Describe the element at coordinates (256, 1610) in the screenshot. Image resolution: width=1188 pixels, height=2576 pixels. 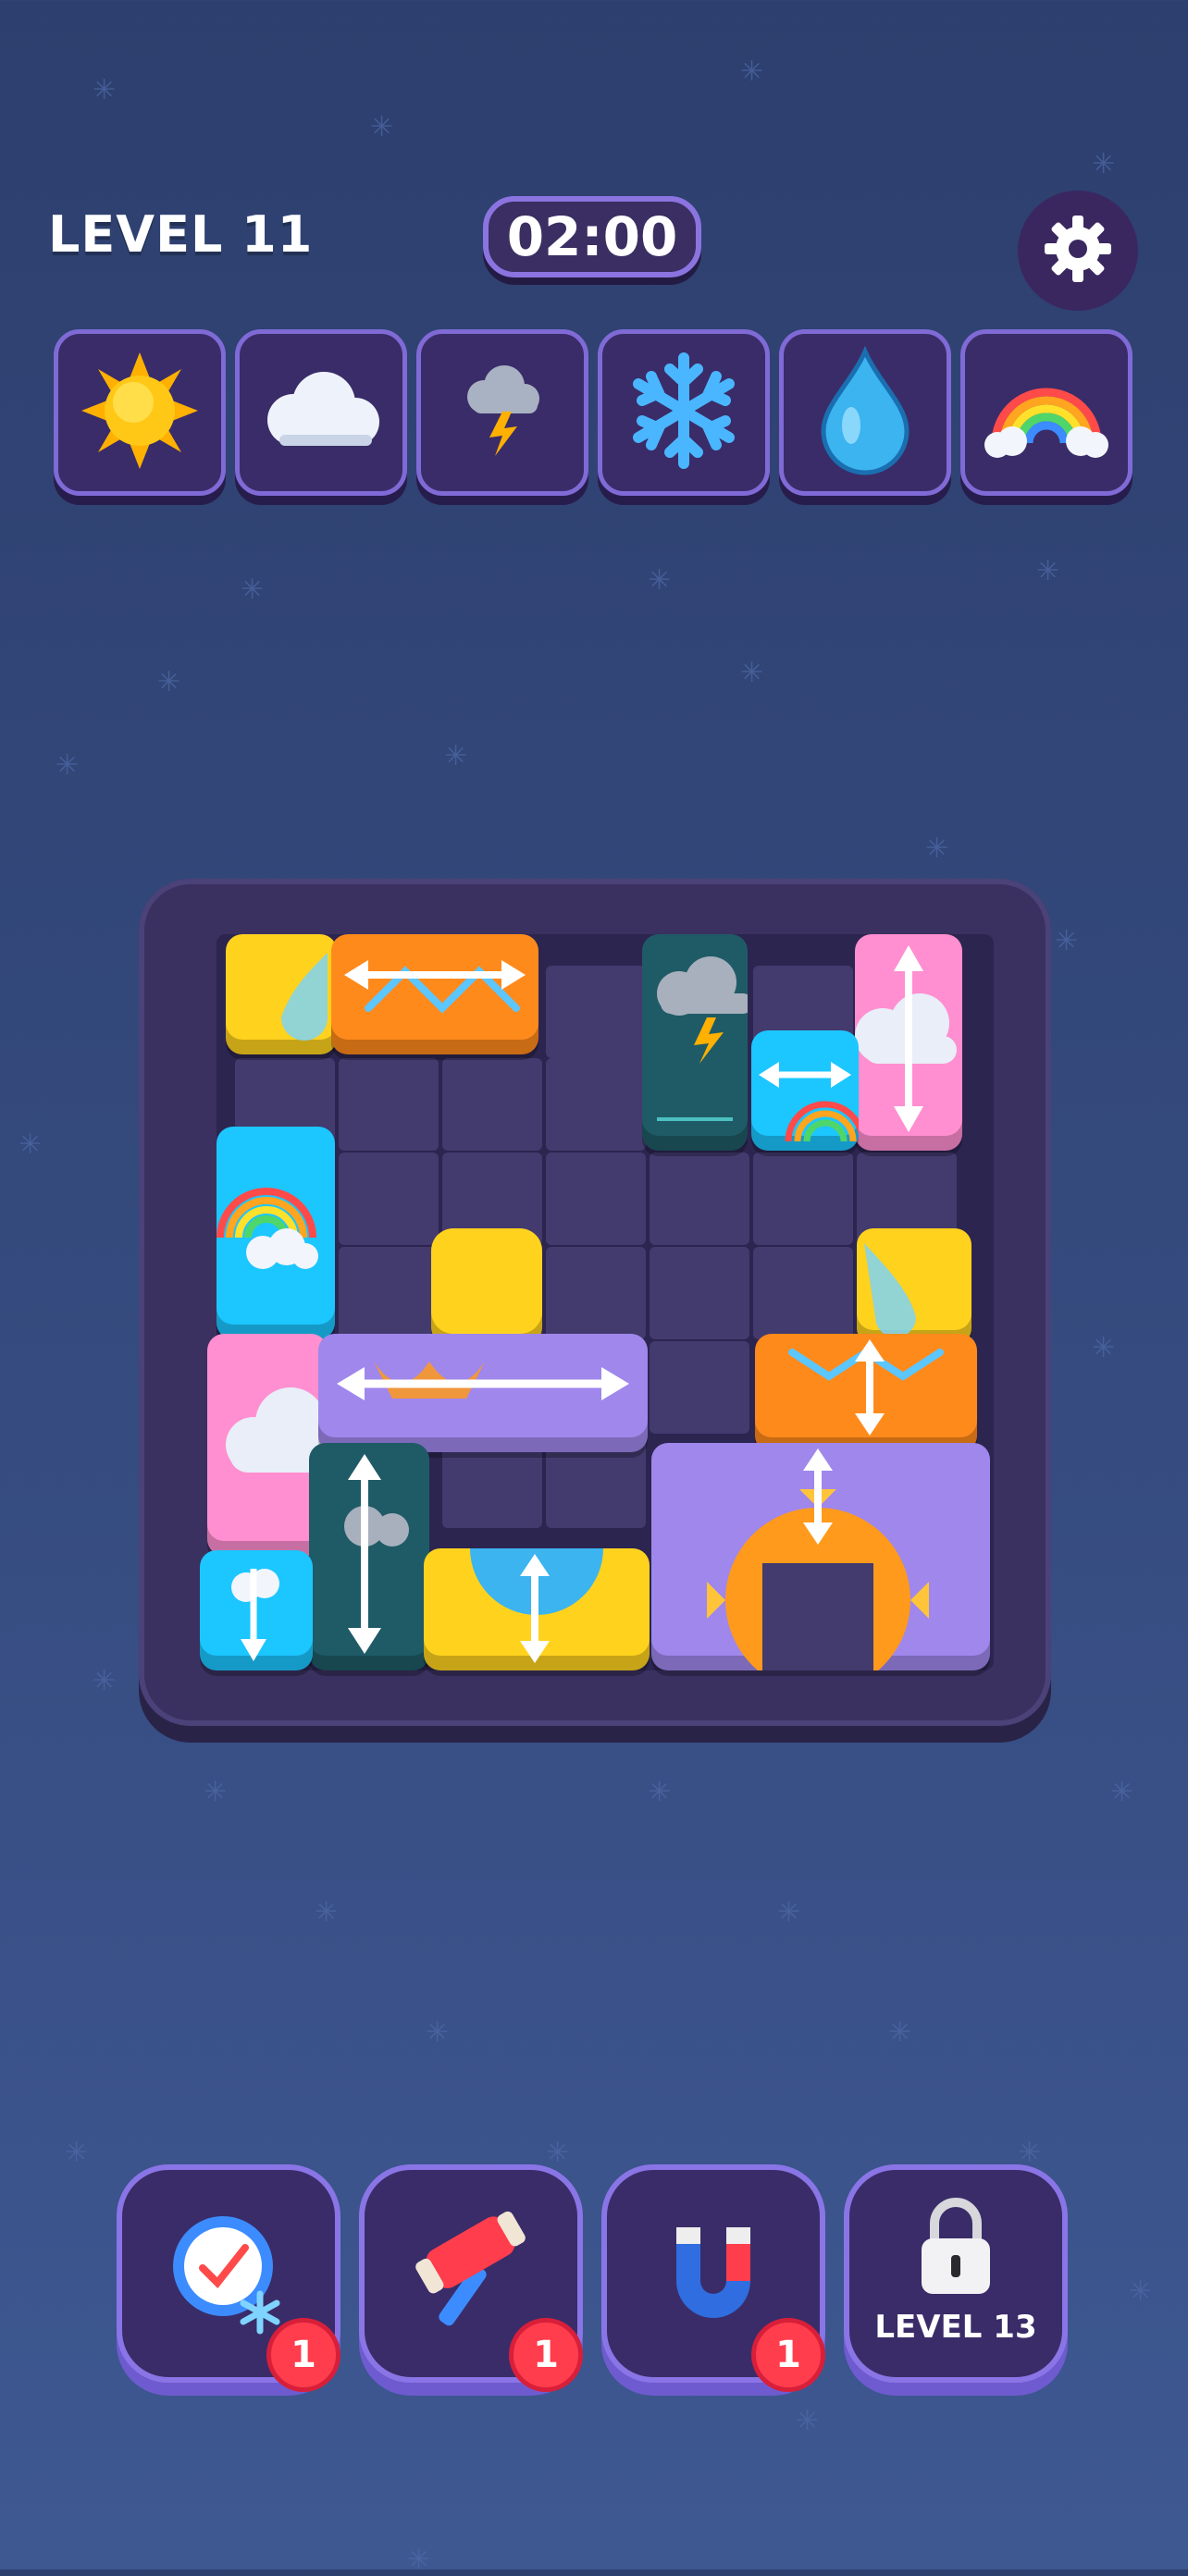
I see `block-cyan-small-vertical` at that location.